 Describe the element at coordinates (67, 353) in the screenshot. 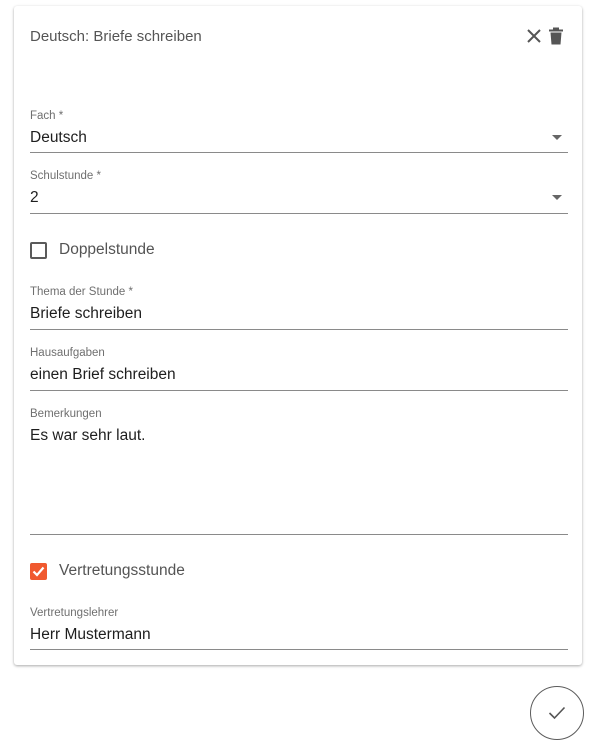

I see `hausaufgaben-label: Hausaufgaben` at that location.